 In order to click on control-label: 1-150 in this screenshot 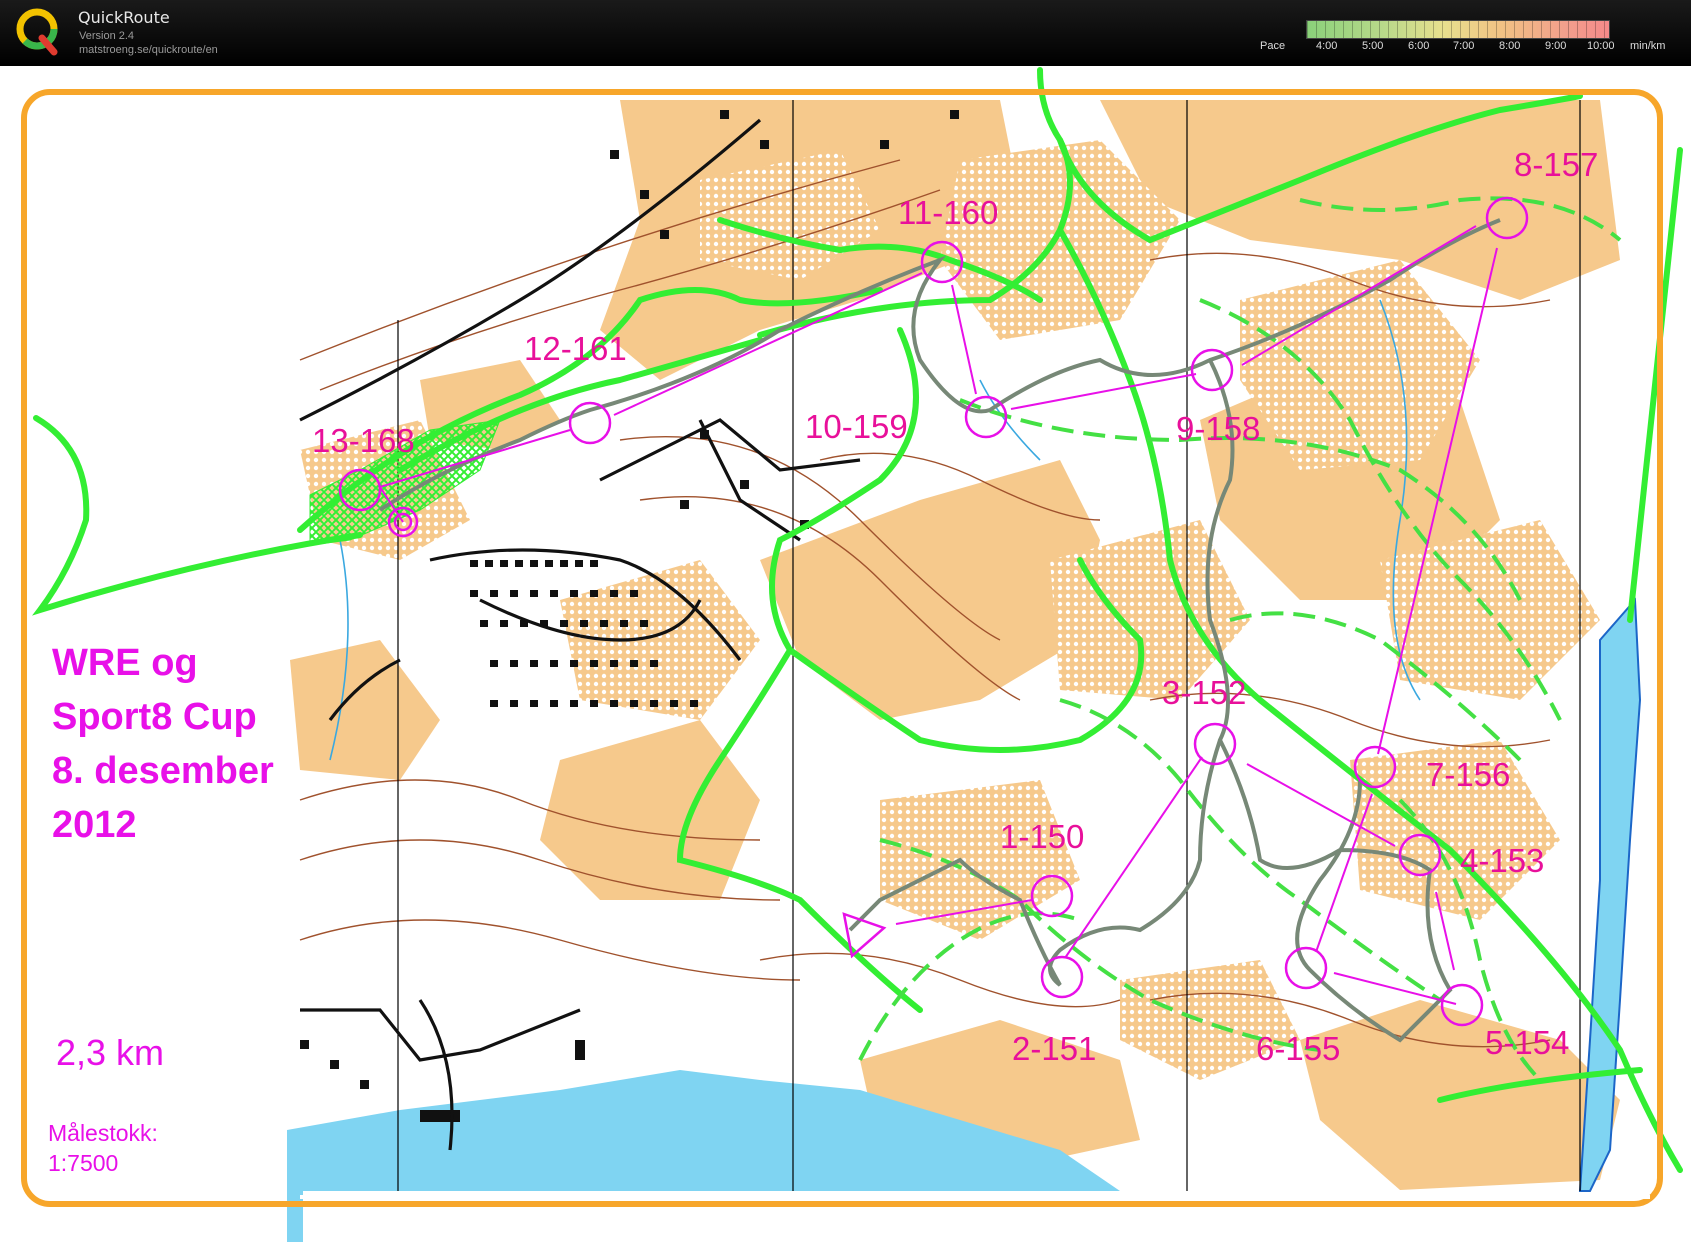, I will do `click(1042, 836)`.